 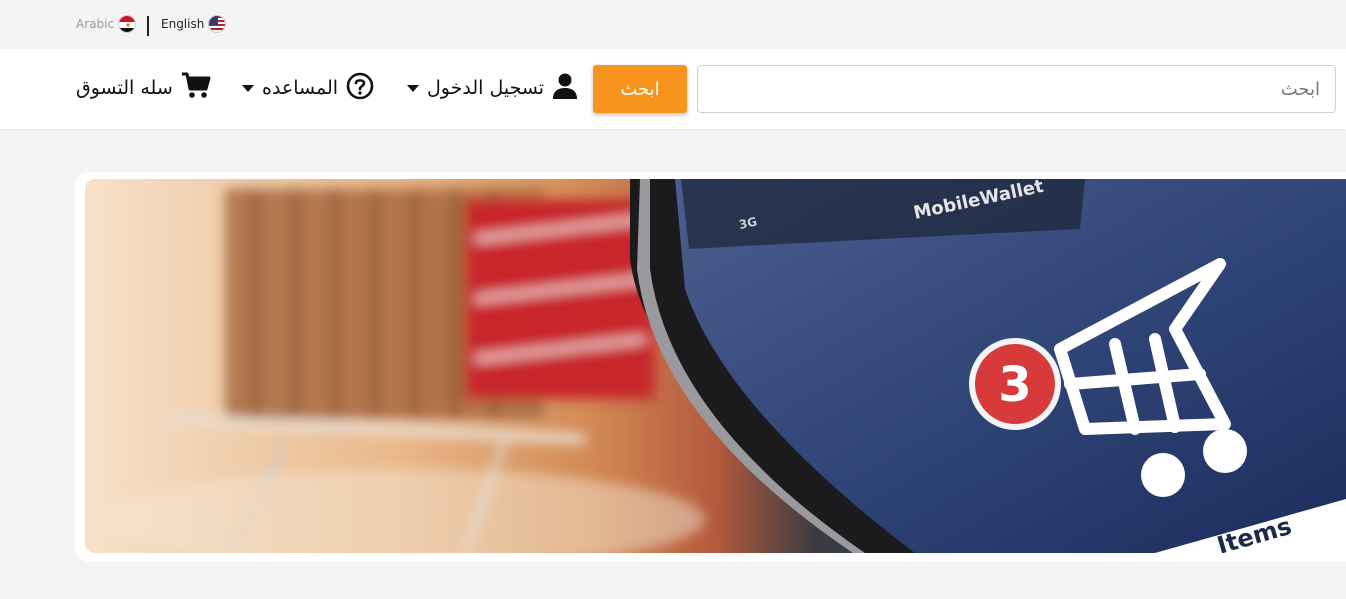 I want to click on help-menu: المساعده, so click(x=308, y=88).